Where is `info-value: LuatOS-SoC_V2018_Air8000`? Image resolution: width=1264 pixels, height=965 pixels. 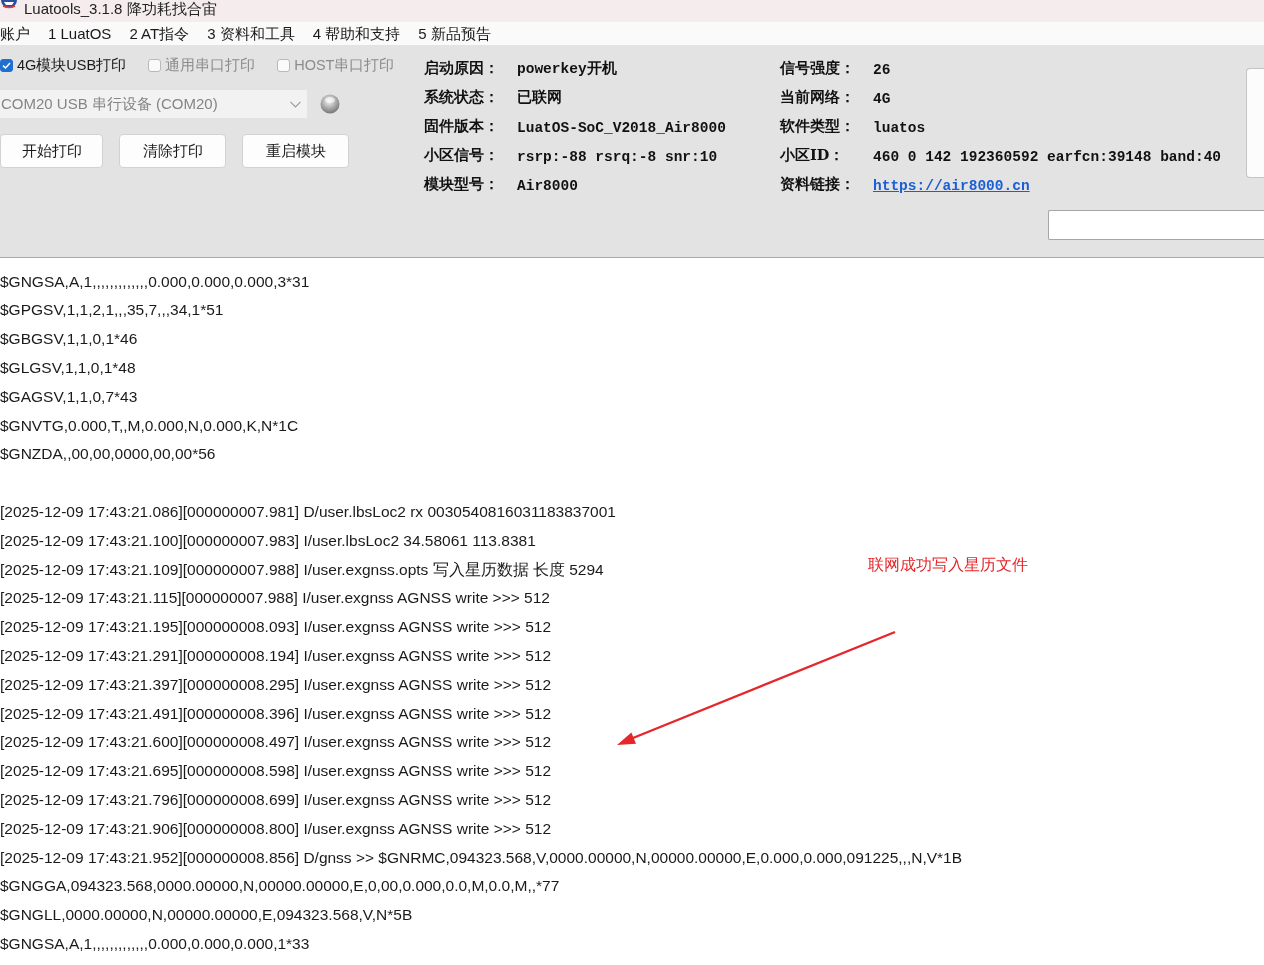
info-value: LuatOS-SoC_V2018_Air8000 is located at coordinates (621, 127).